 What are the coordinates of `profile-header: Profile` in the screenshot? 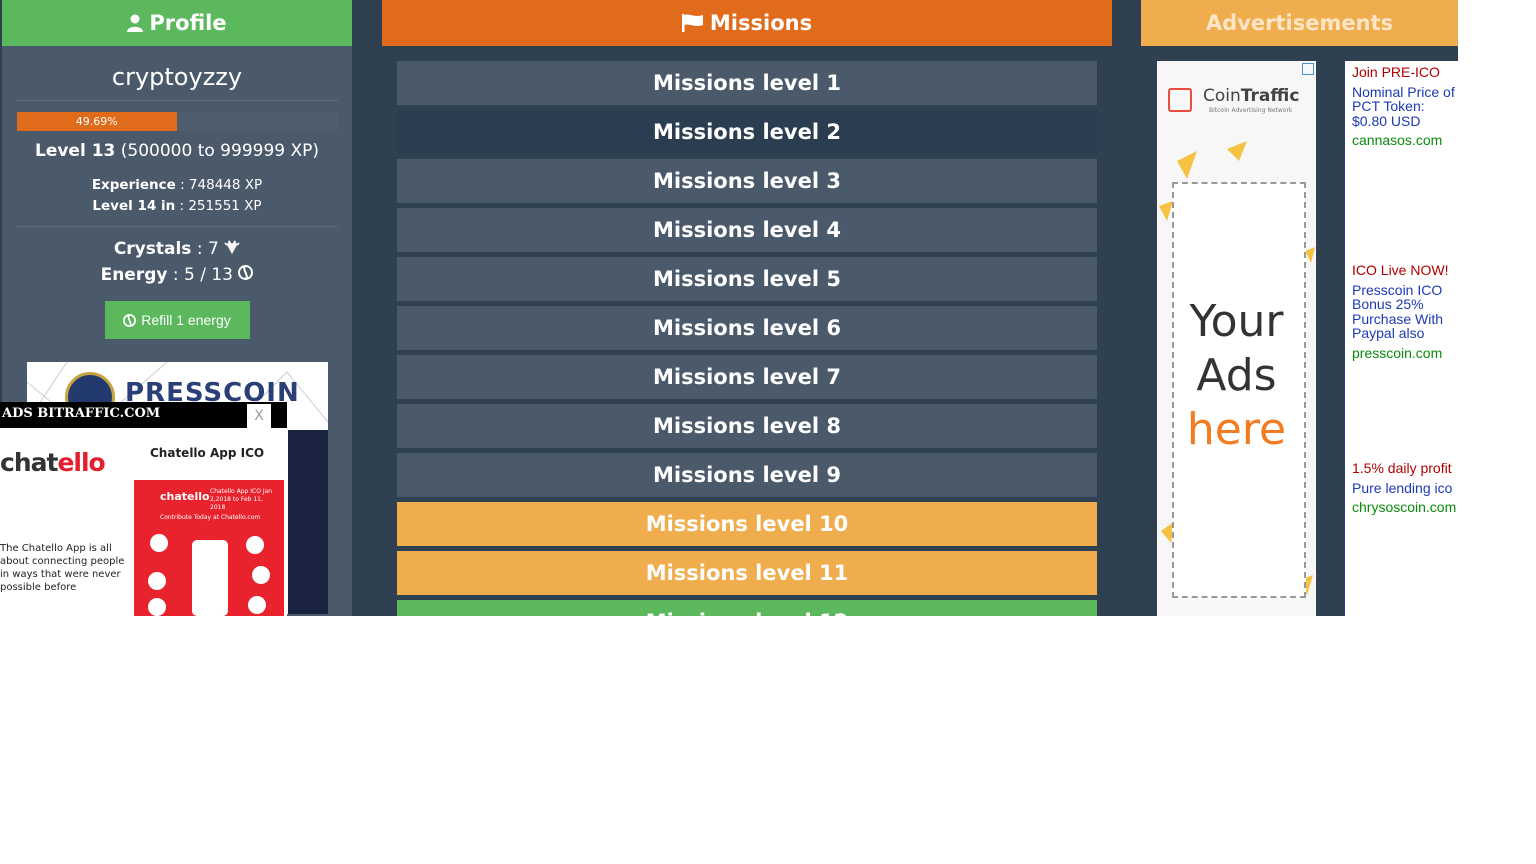 It's located at (177, 23).